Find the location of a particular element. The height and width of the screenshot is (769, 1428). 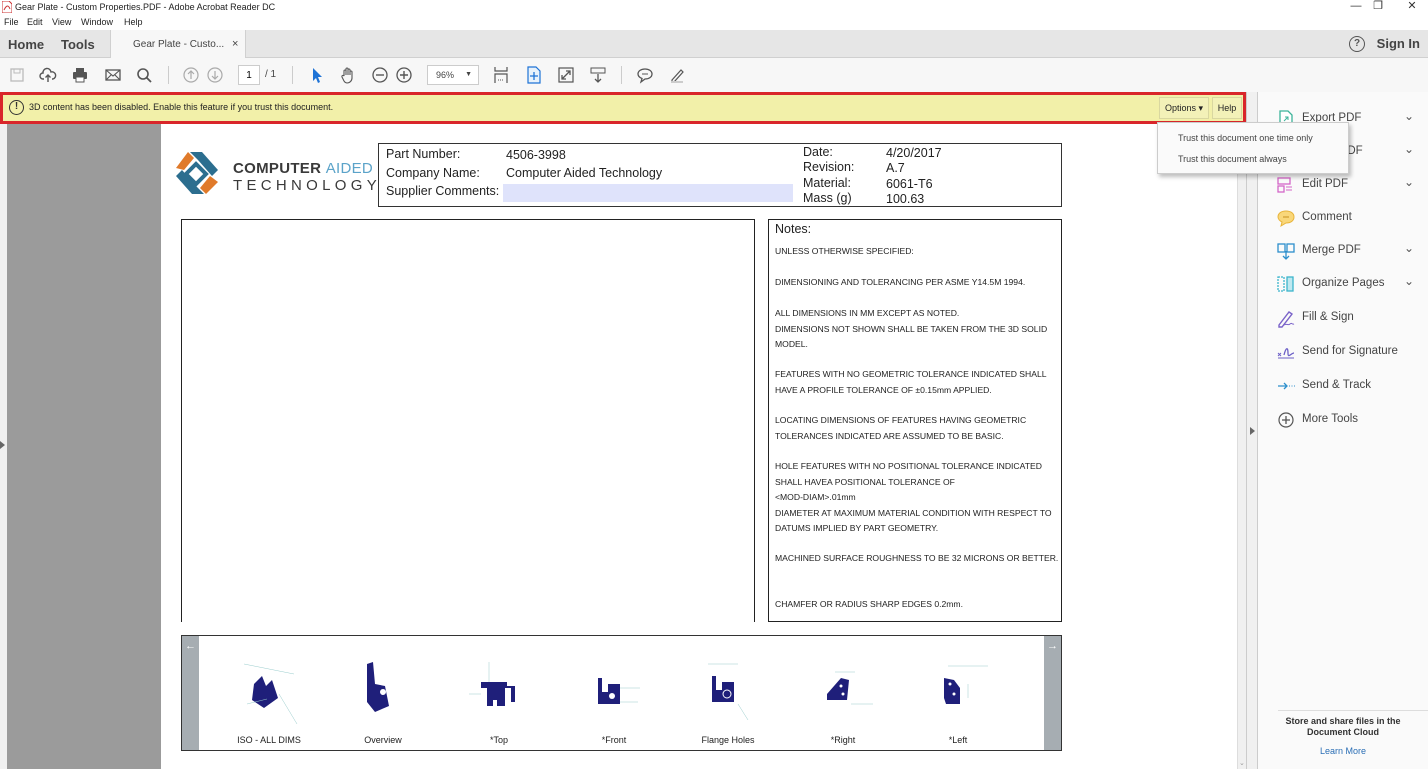

right-pane-toggle is located at coordinates (1252, 430).